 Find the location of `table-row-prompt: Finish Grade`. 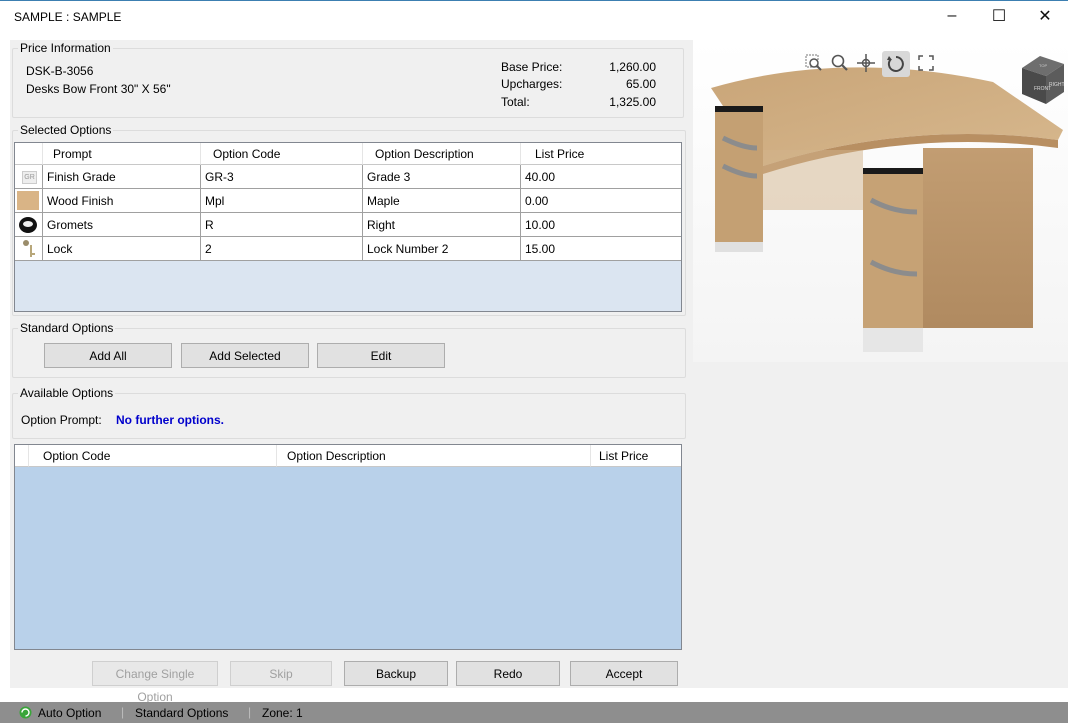

table-row-prompt: Finish Grade is located at coordinates (122, 177).